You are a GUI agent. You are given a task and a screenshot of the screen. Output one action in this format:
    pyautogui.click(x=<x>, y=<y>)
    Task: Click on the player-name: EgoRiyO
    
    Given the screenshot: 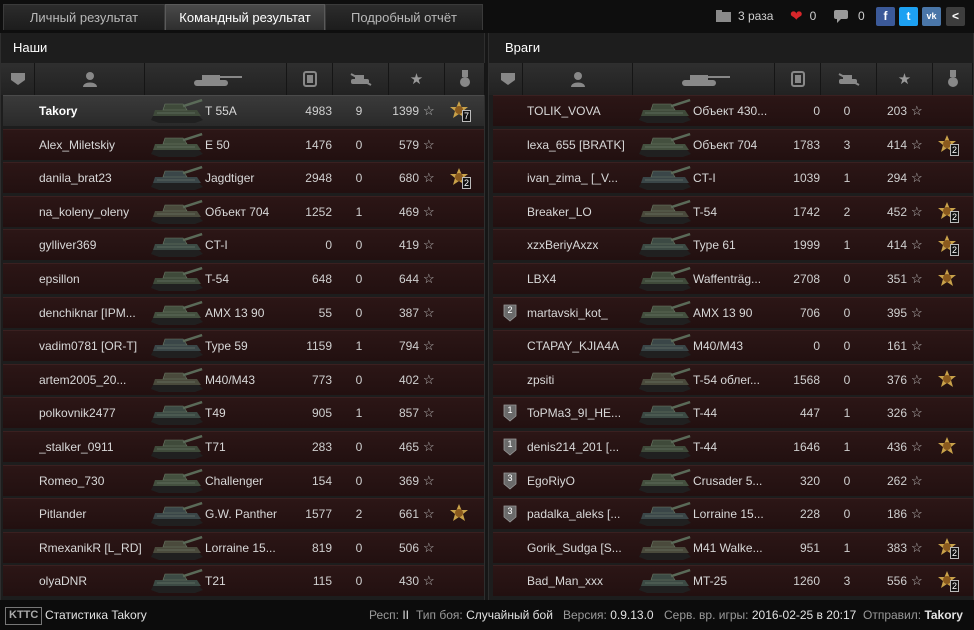 What is the action you would take?
    pyautogui.click(x=581, y=481)
    